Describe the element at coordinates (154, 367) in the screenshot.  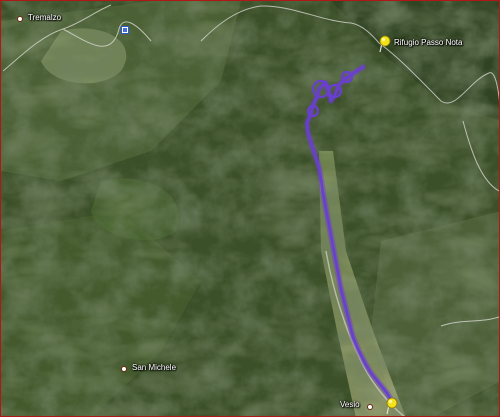
I see `place-label-san-michele: San Michele` at that location.